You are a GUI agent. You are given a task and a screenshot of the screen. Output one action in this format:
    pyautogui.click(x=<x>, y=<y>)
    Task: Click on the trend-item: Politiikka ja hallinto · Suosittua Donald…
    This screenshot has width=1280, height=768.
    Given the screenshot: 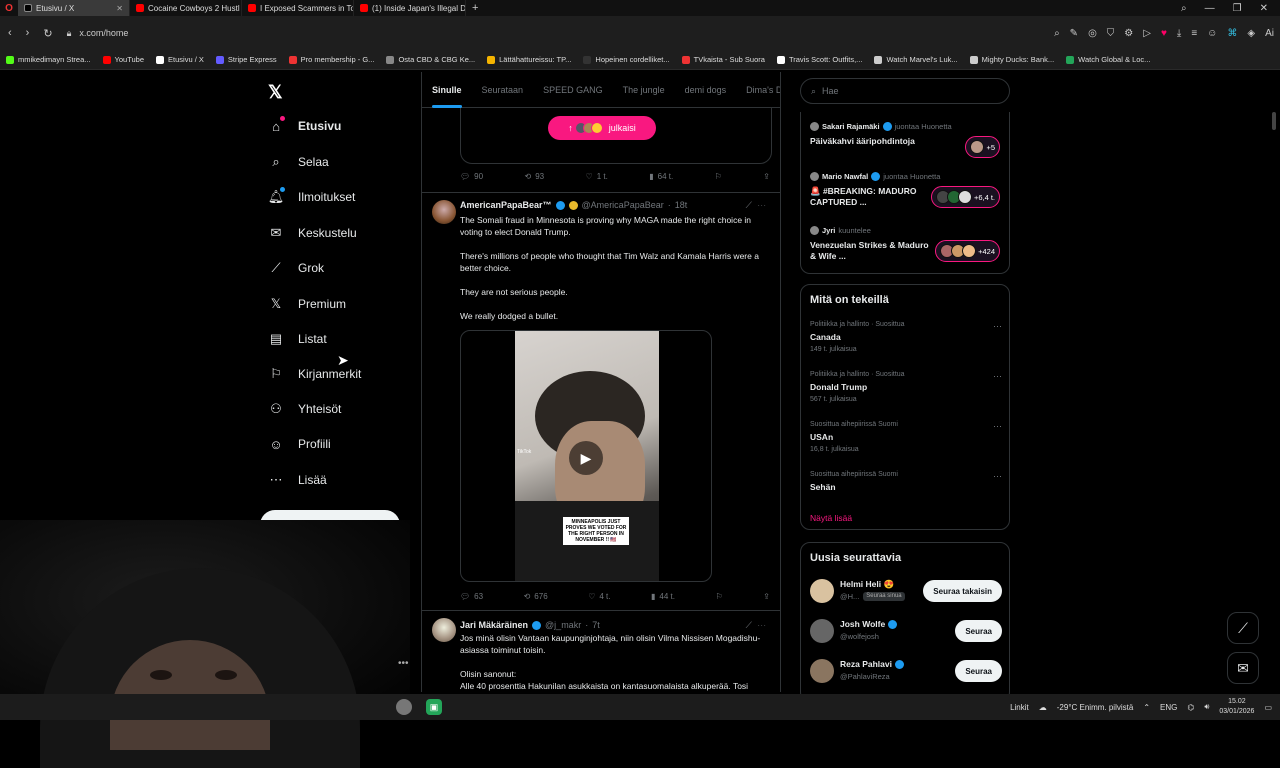 What is the action you would take?
    pyautogui.click(x=906, y=387)
    